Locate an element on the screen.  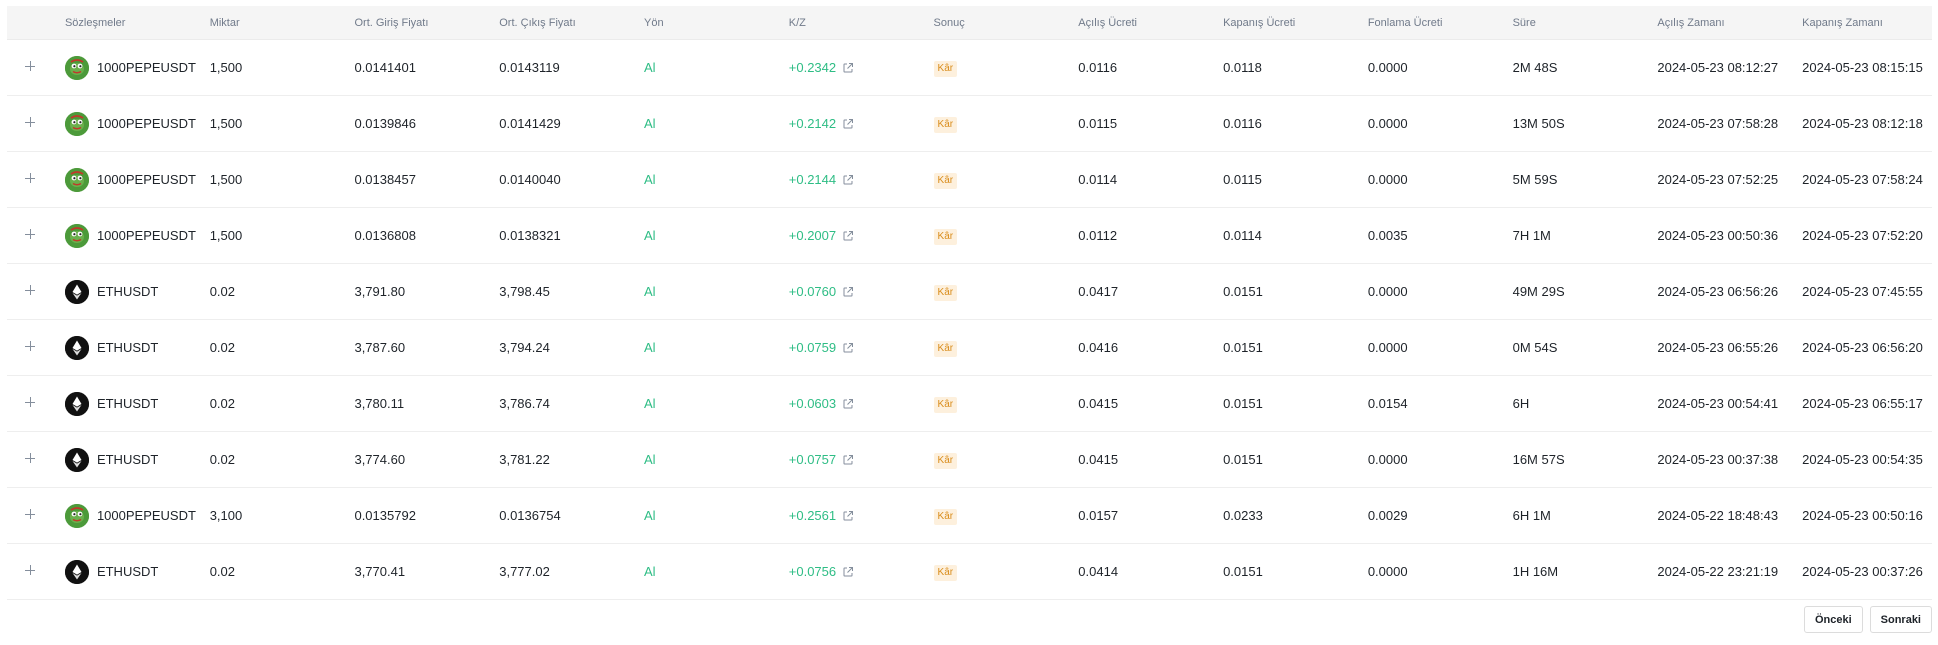
previous-page-button: Önceki is located at coordinates (1833, 619).